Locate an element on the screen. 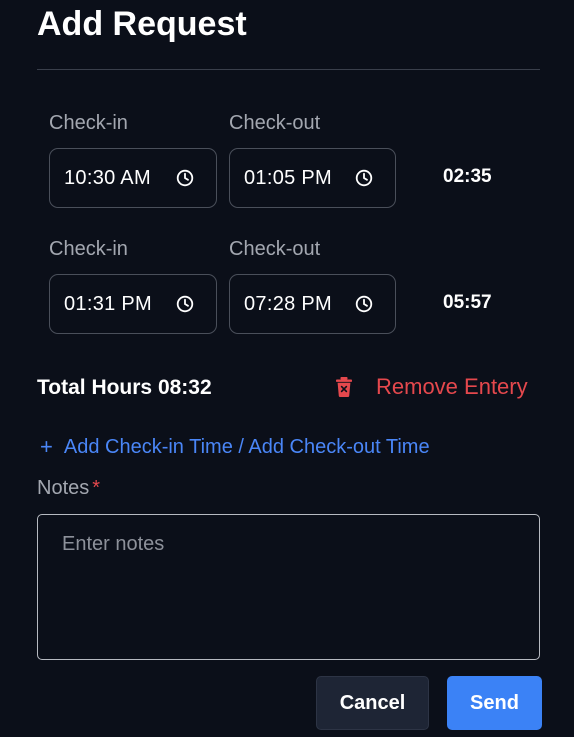  checkin-time-value: 10:30 AM is located at coordinates (107, 177).